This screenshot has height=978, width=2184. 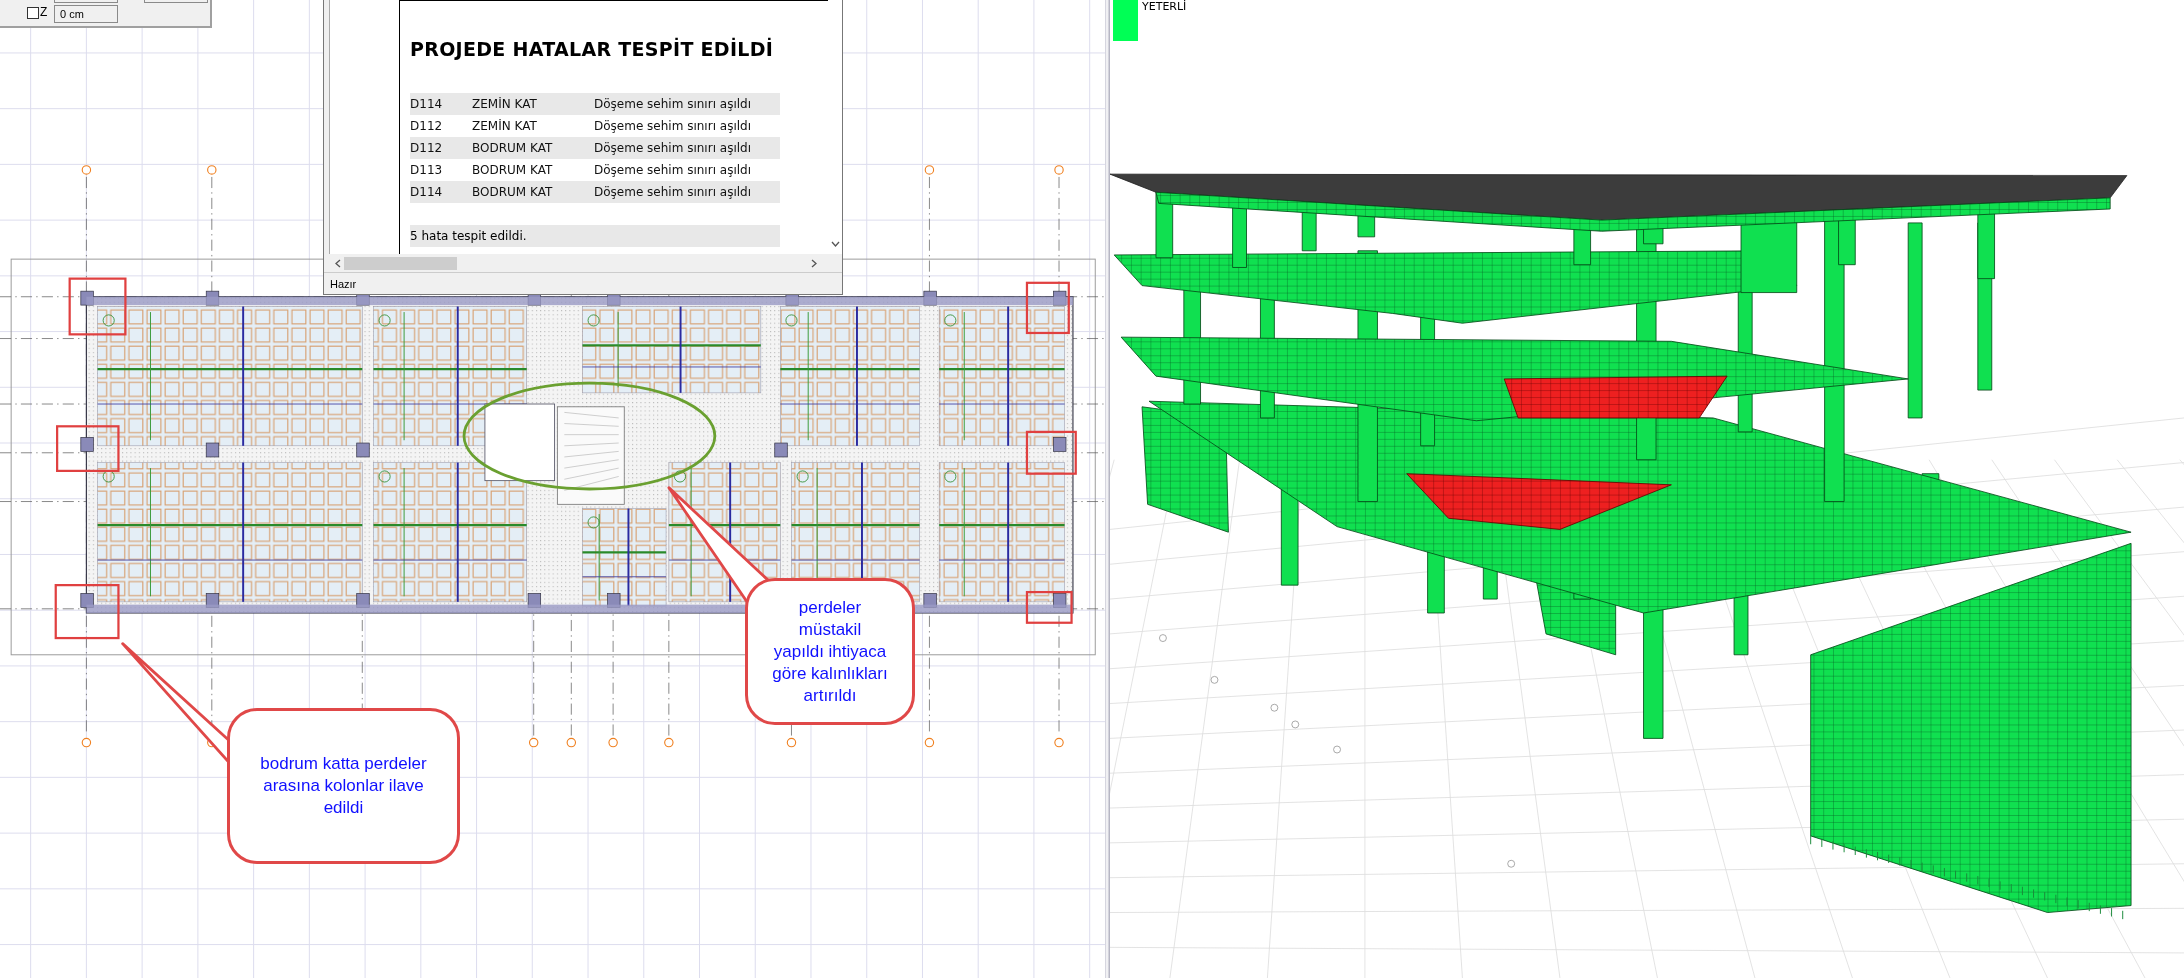 What do you see at coordinates (44, 12) in the screenshot?
I see `checkbox-label: Z` at bounding box center [44, 12].